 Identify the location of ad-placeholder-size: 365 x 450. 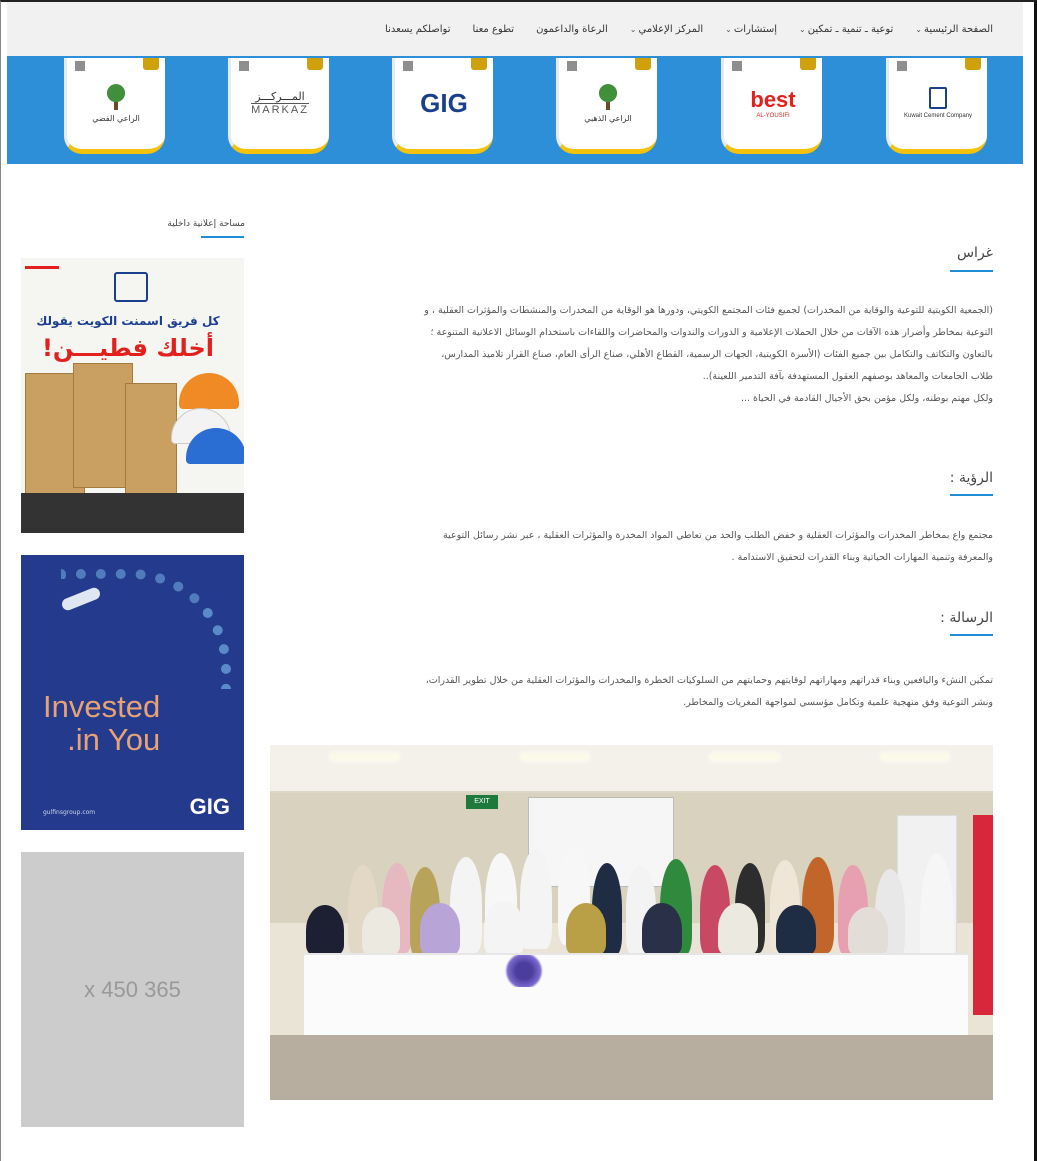
(132, 989).